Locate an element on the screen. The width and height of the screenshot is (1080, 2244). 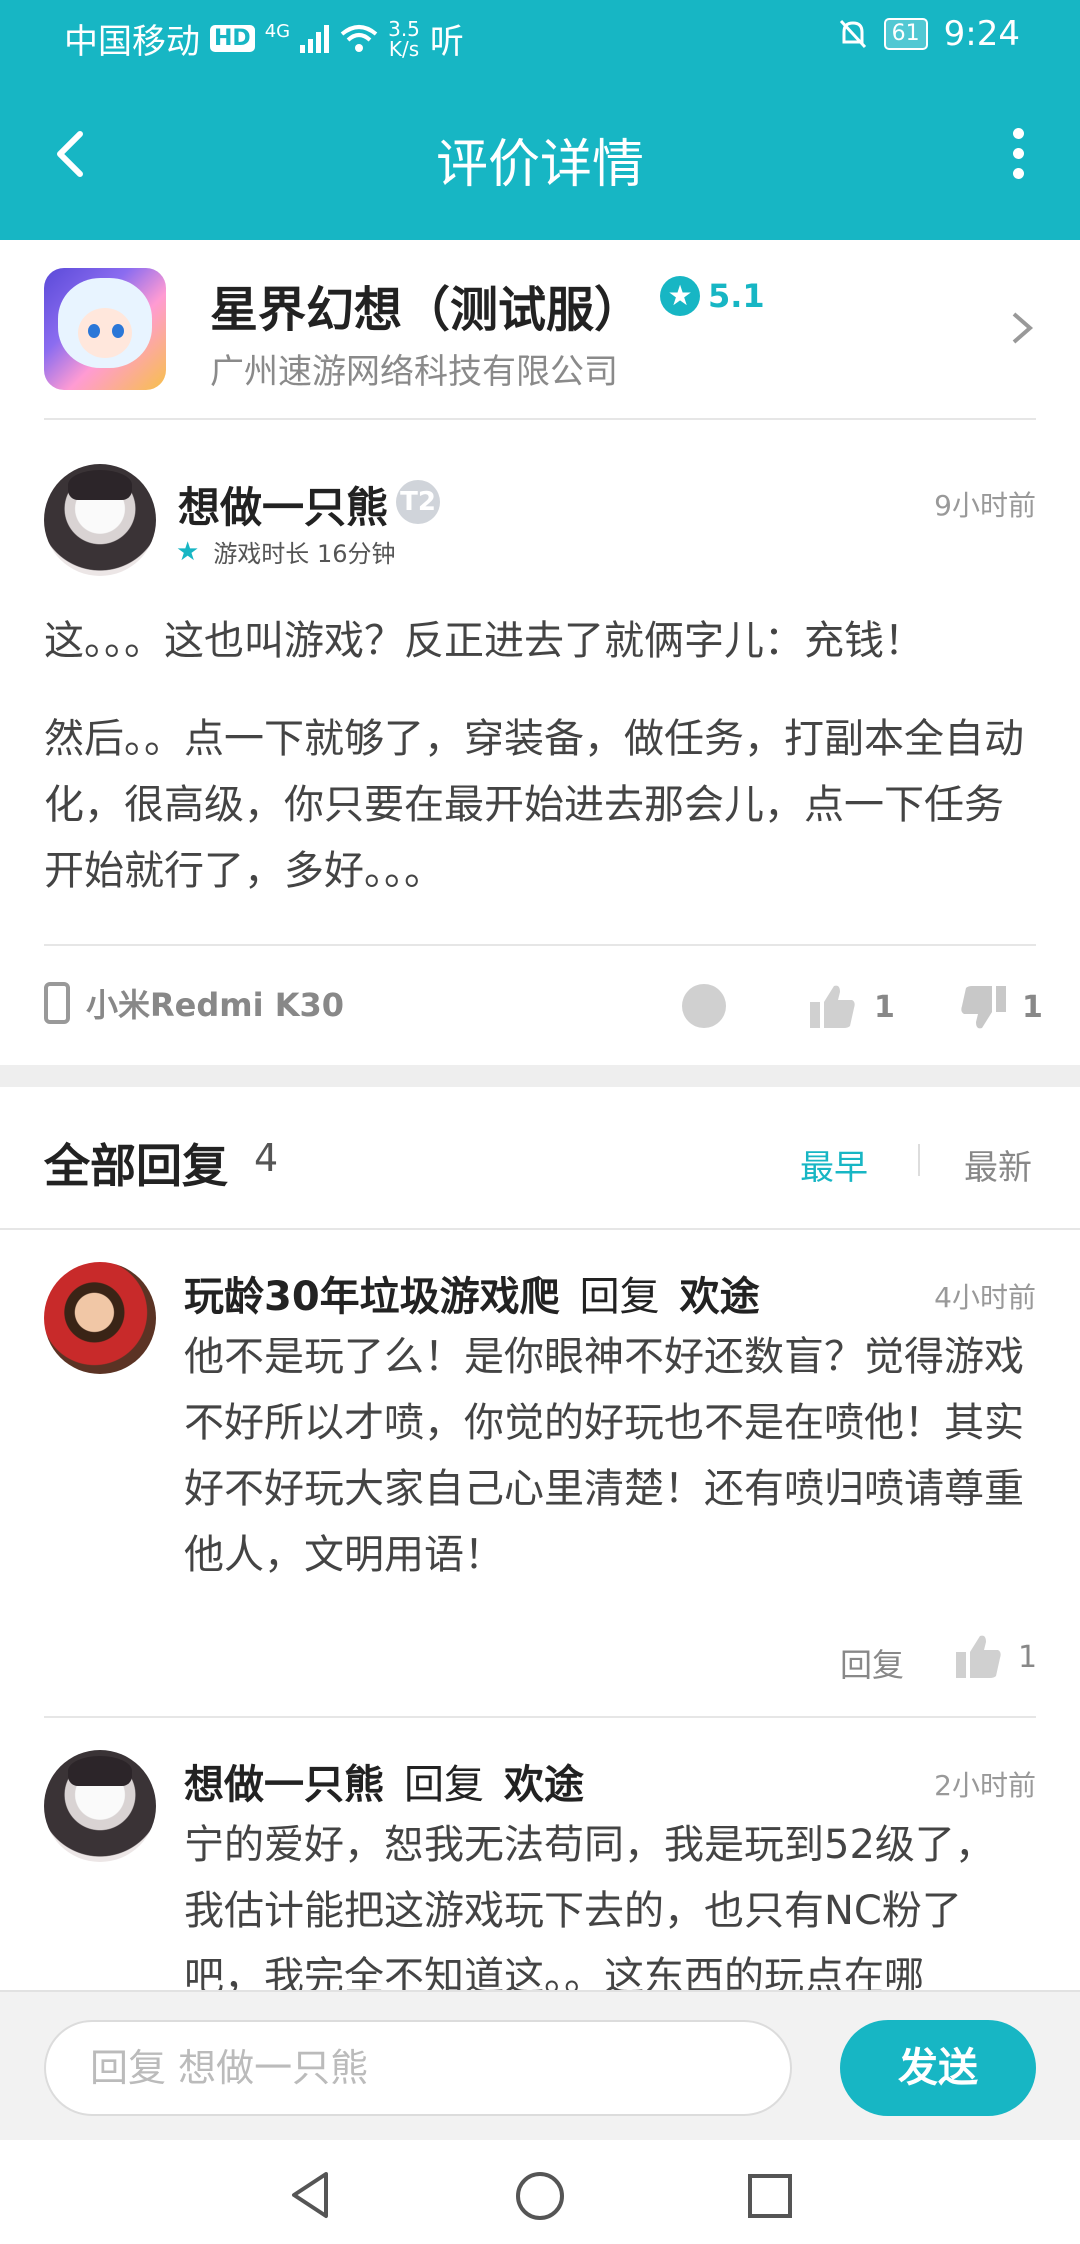
system-nav-bar is located at coordinates (540, 2192).